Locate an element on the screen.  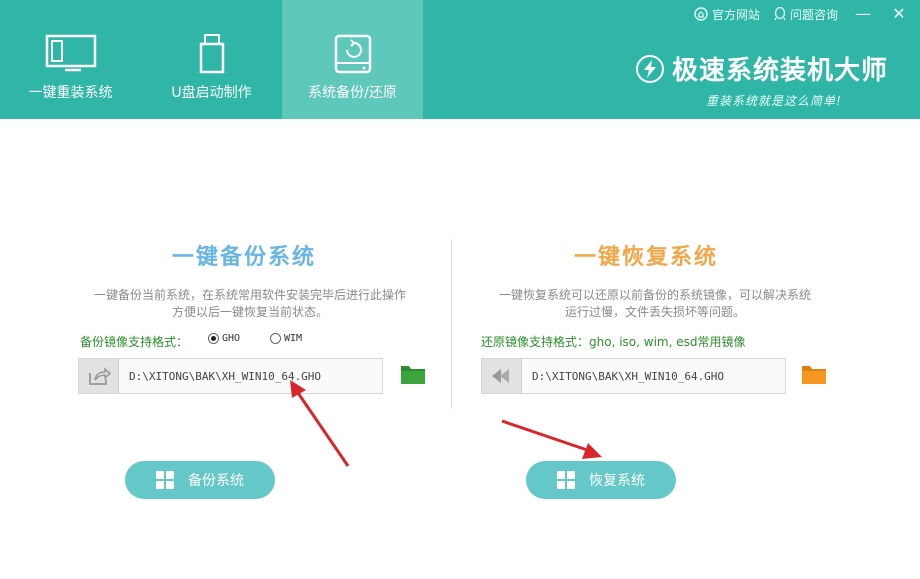
restore-system-button: 恢复系统 is located at coordinates (601, 480).